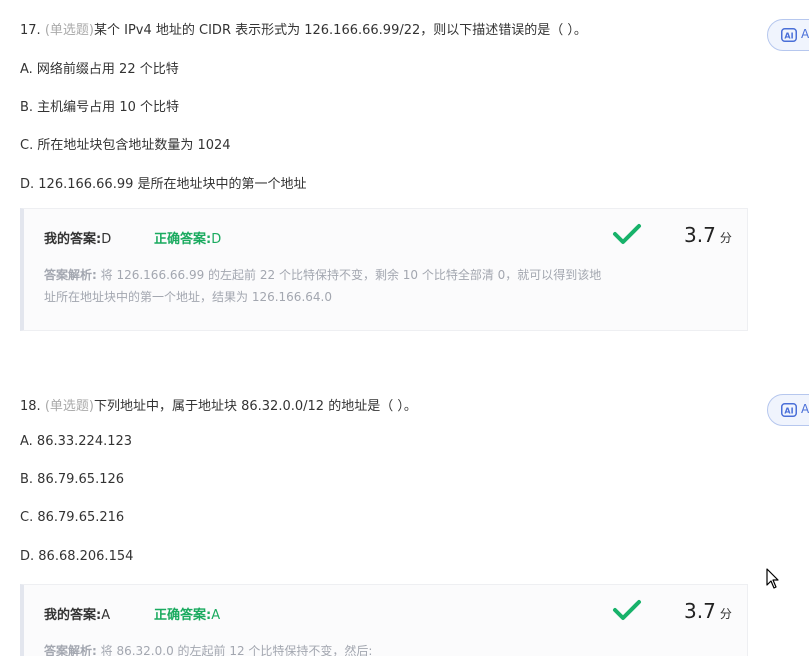  I want to click on correct-answer: 正确答案:D, so click(187, 237).